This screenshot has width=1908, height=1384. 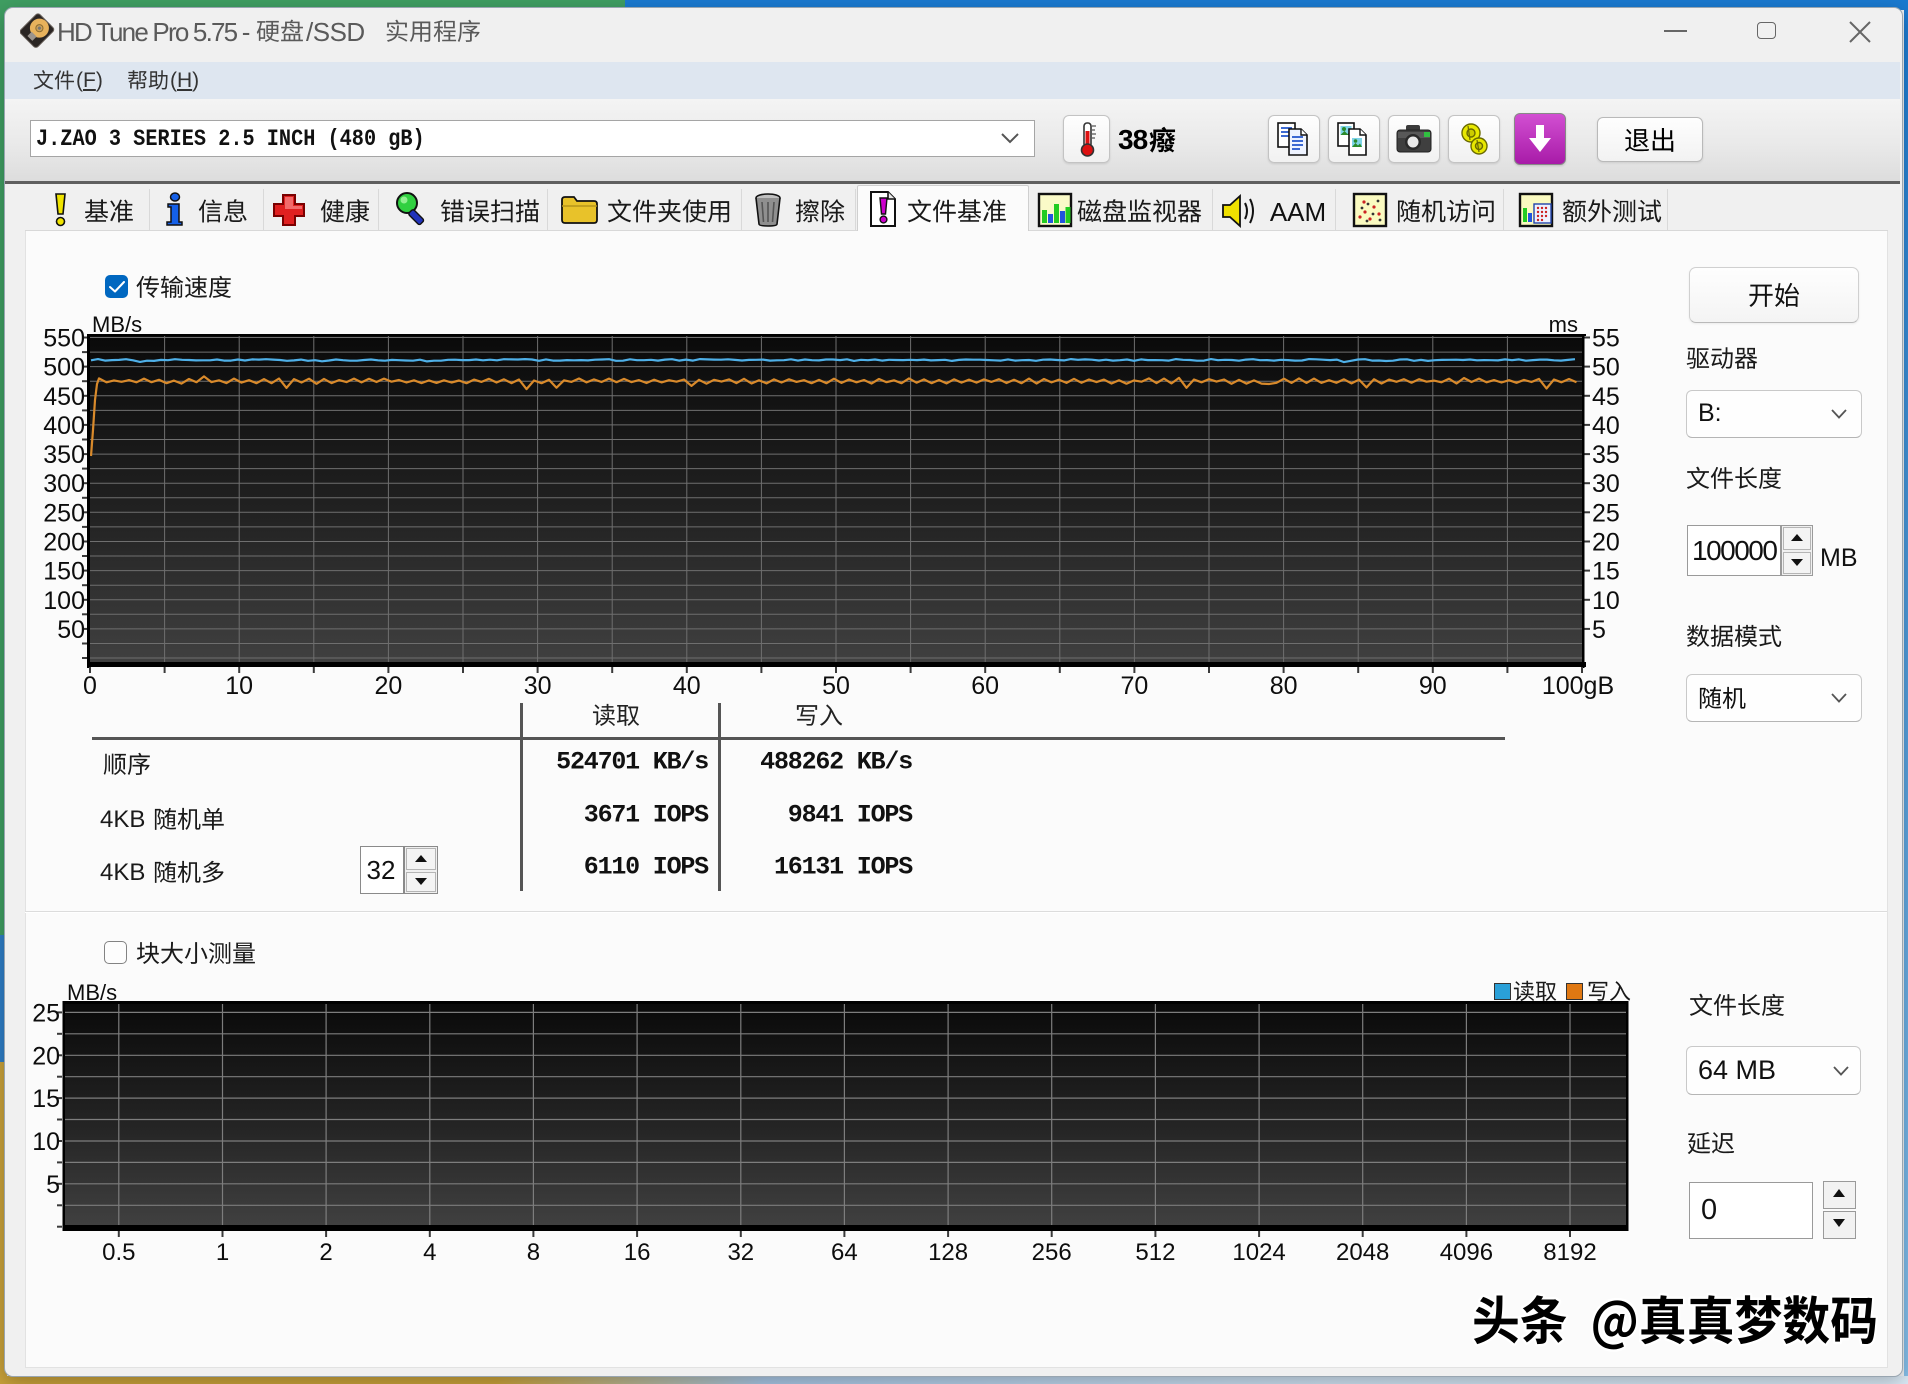 I want to click on svg-text: 60, so click(x=985, y=686).